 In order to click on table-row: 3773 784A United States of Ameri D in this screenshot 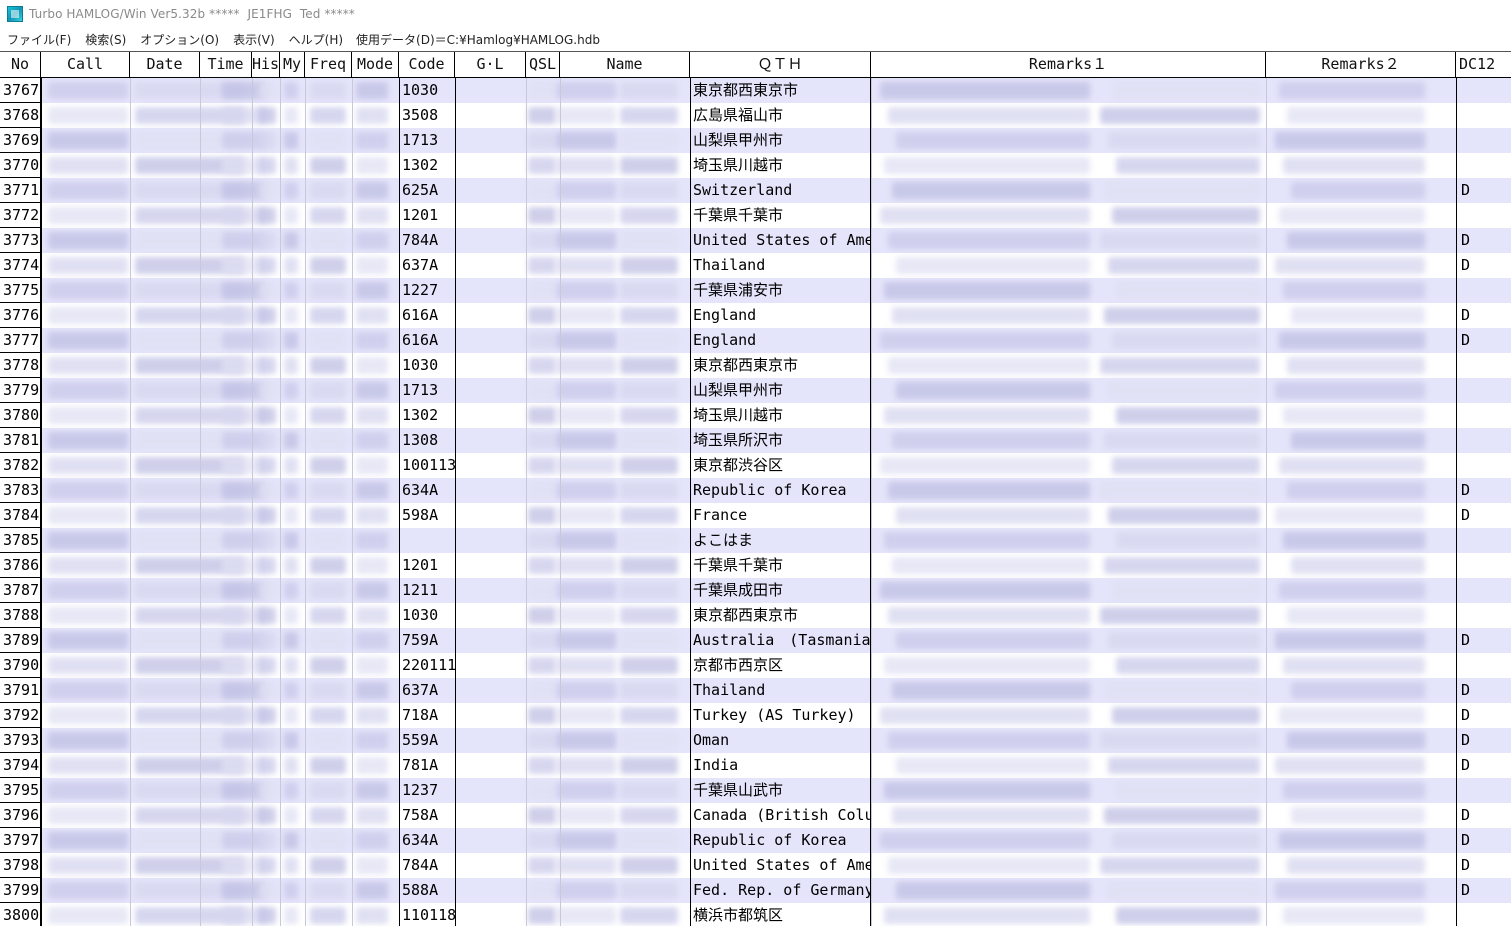, I will do `click(755, 240)`.